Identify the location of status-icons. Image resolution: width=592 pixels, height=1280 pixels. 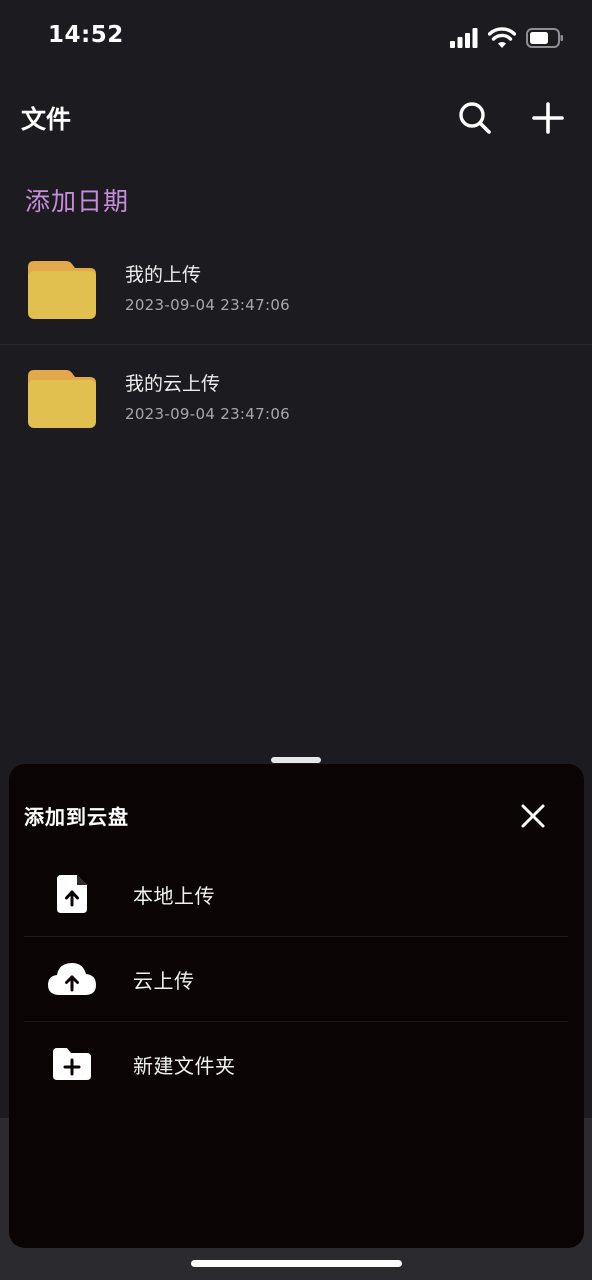
(507, 38).